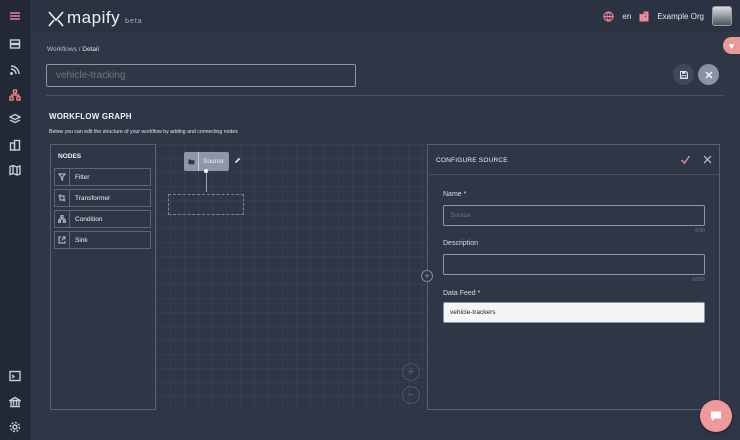 This screenshot has width=740, height=440. I want to click on storage-icon, so click(15, 44).